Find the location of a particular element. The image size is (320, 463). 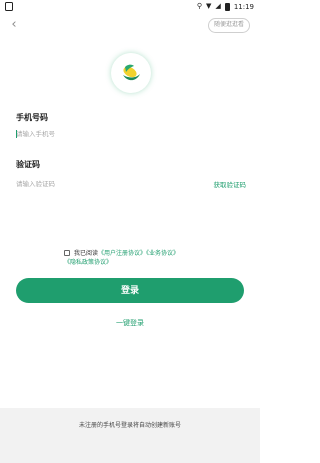

get-code-button: 获取验证码 is located at coordinates (230, 184).